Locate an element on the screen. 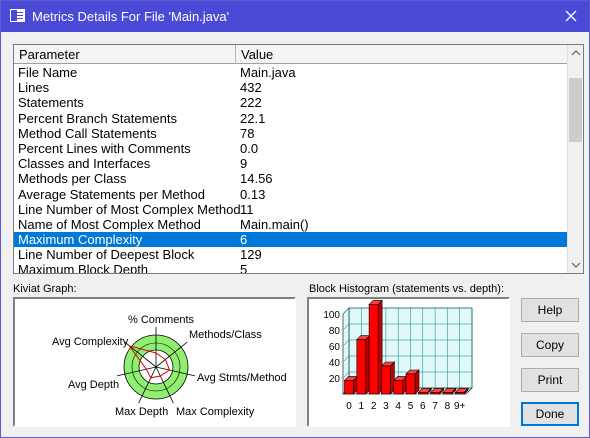  value-cell: 22.1 is located at coordinates (253, 118).